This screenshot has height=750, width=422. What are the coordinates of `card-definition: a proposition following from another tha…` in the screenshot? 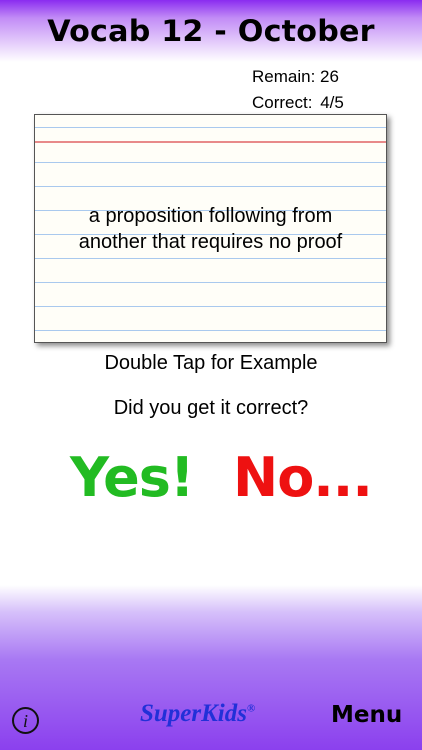 It's located at (210, 229).